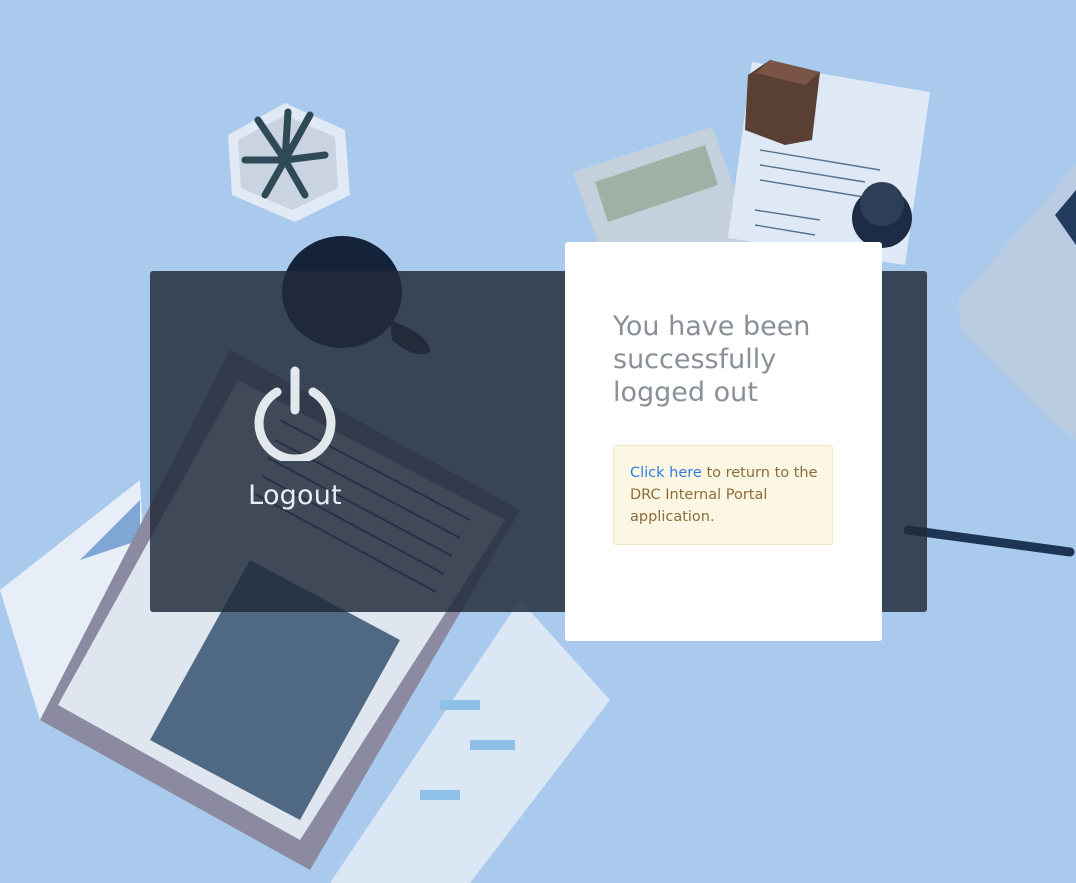 The width and height of the screenshot is (1076, 883). What do you see at coordinates (295, 413) in the screenshot?
I see `power-icon` at bounding box center [295, 413].